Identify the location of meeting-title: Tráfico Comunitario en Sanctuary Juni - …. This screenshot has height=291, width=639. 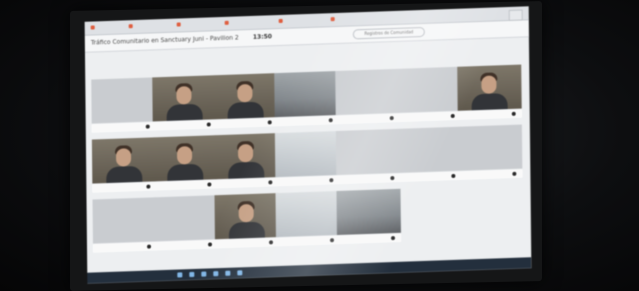
(164, 40).